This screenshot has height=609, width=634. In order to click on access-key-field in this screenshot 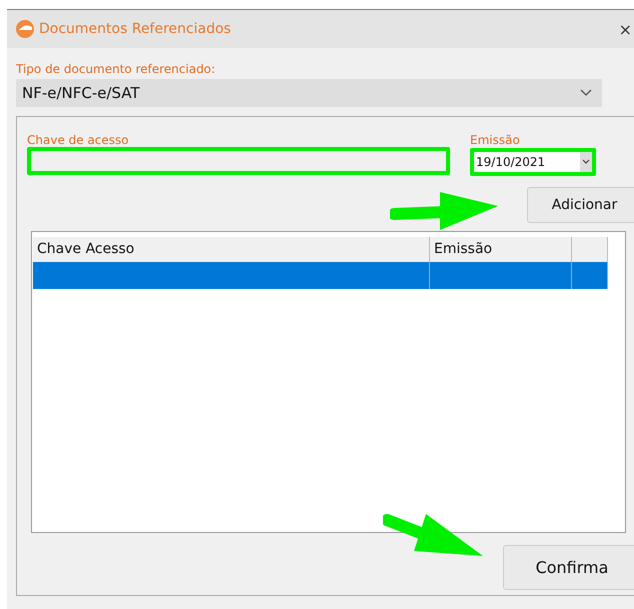, I will do `click(238, 161)`.